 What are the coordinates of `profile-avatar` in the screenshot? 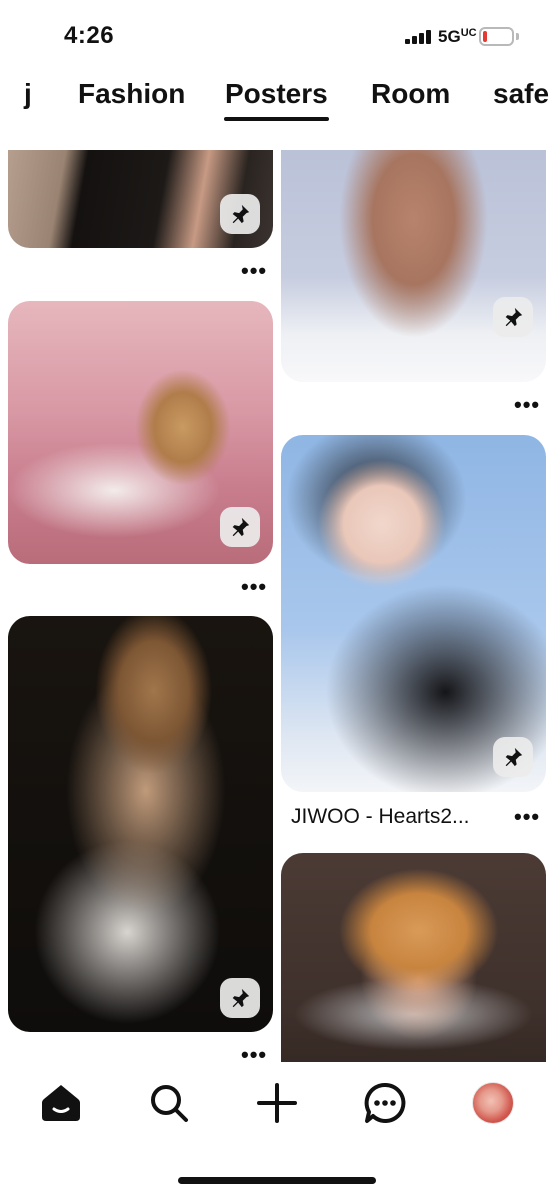 It's located at (493, 1103).